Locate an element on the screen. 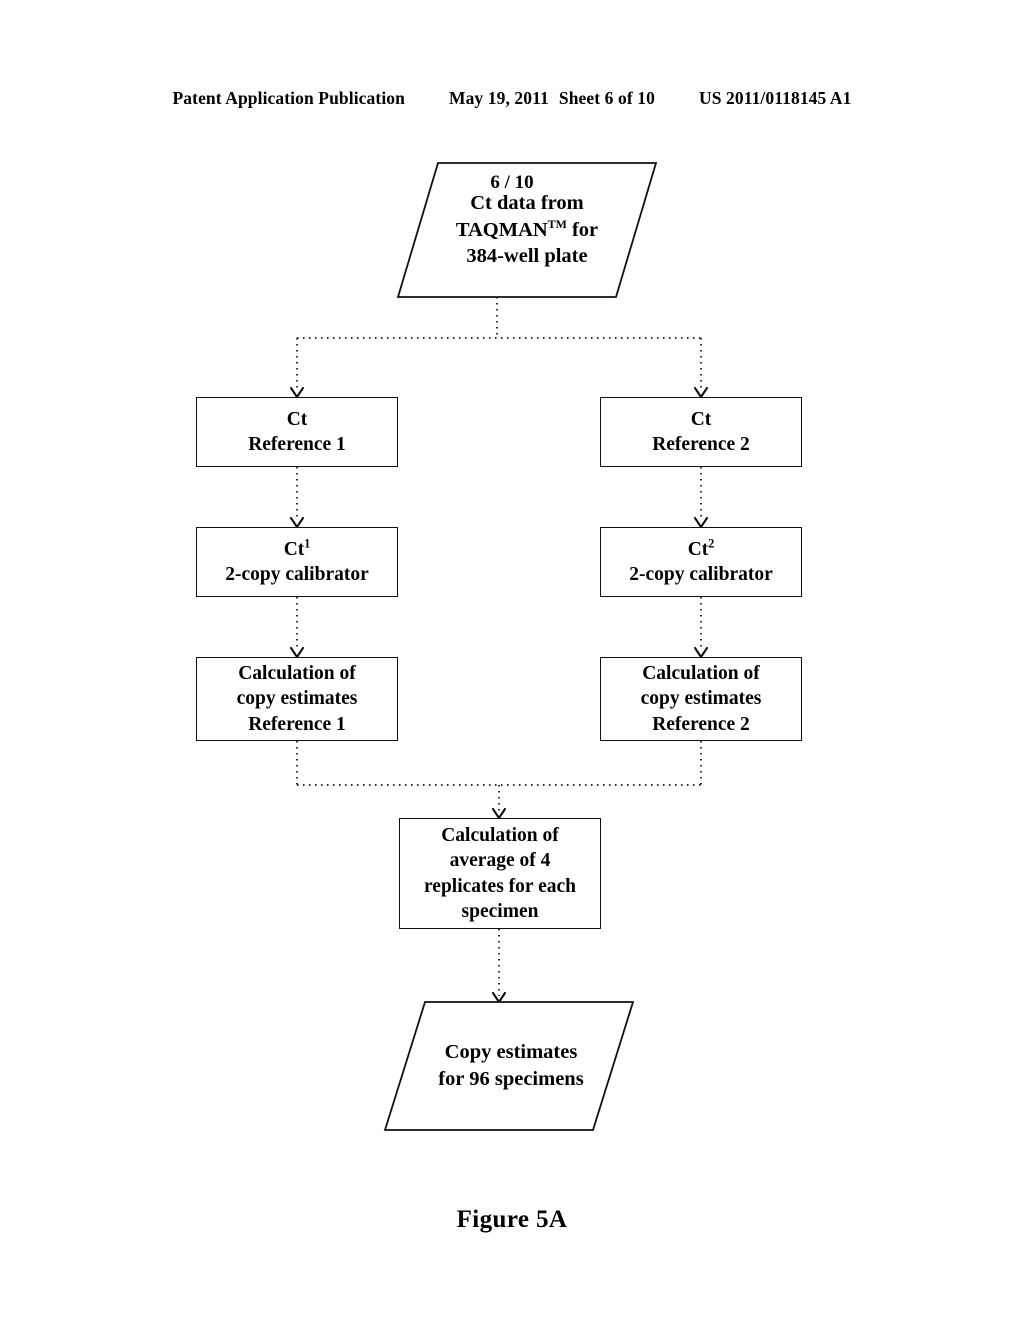  output-line-1: Copy estimates is located at coordinates (511, 1052).